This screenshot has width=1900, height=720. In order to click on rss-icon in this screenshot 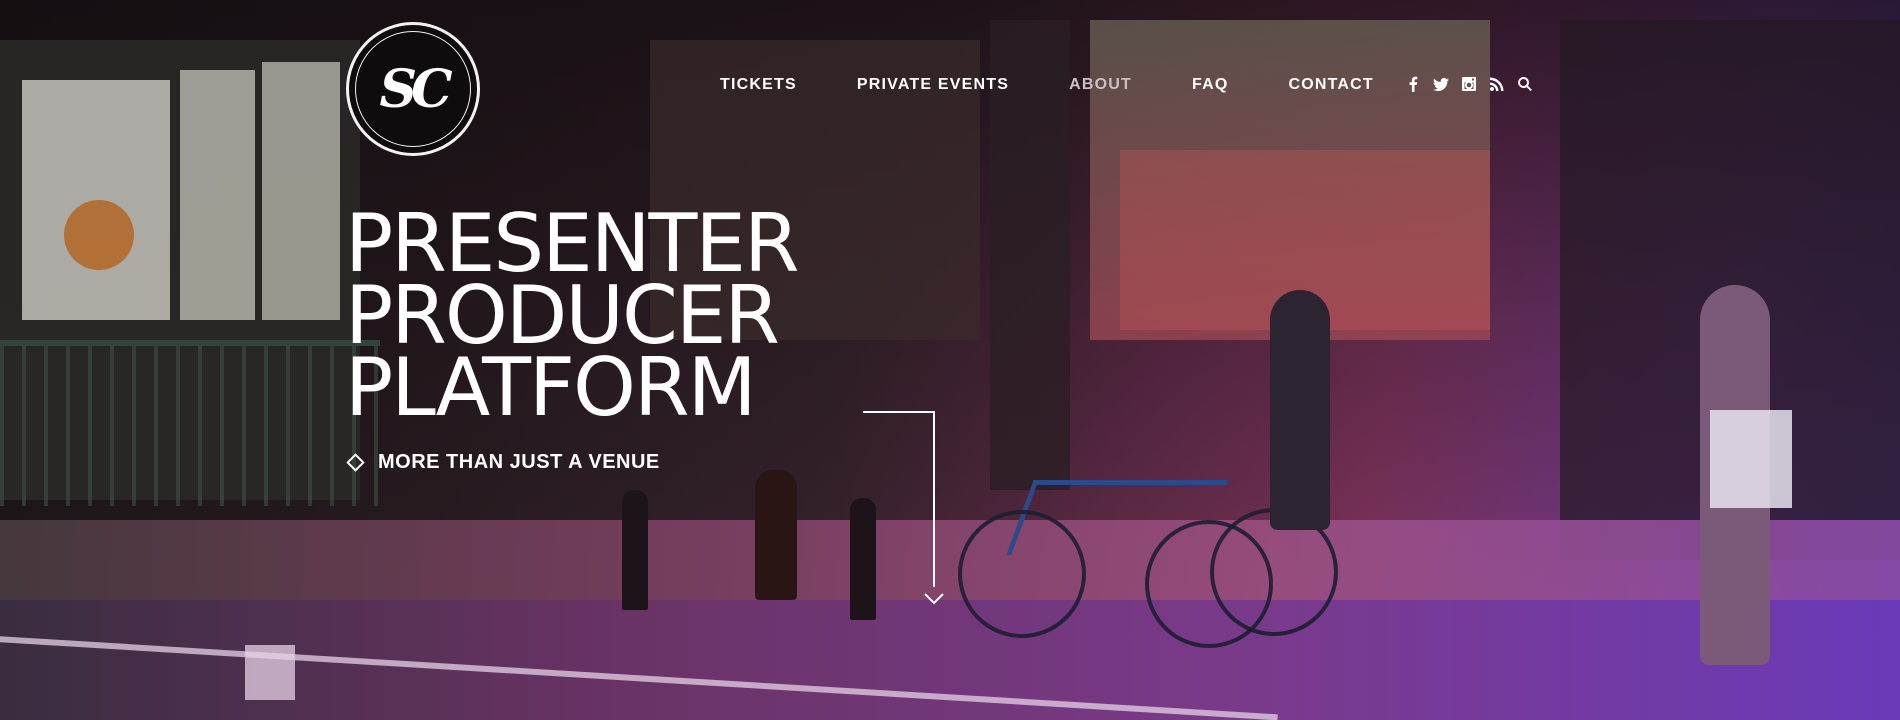, I will do `click(1497, 84)`.